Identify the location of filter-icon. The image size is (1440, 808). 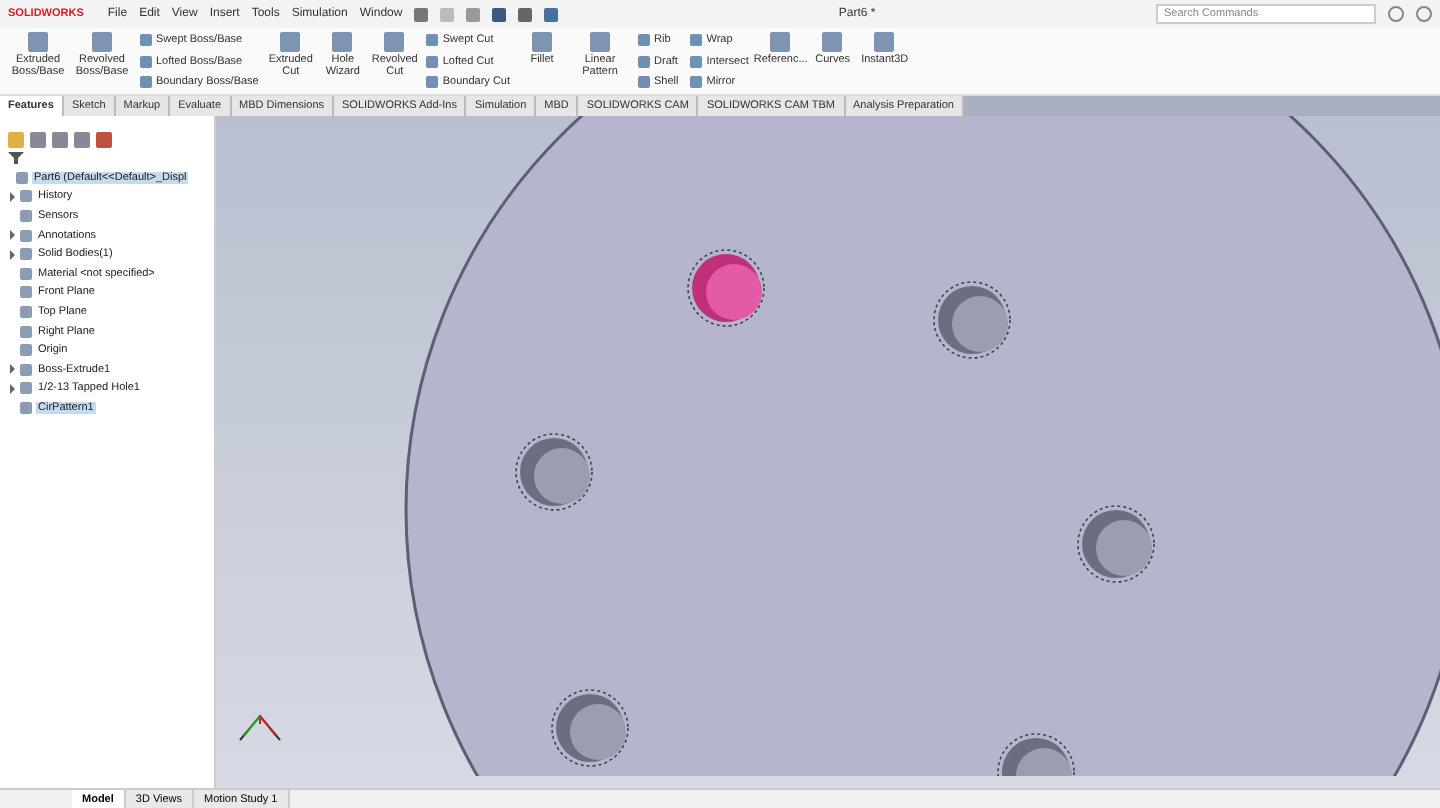
(16, 158).